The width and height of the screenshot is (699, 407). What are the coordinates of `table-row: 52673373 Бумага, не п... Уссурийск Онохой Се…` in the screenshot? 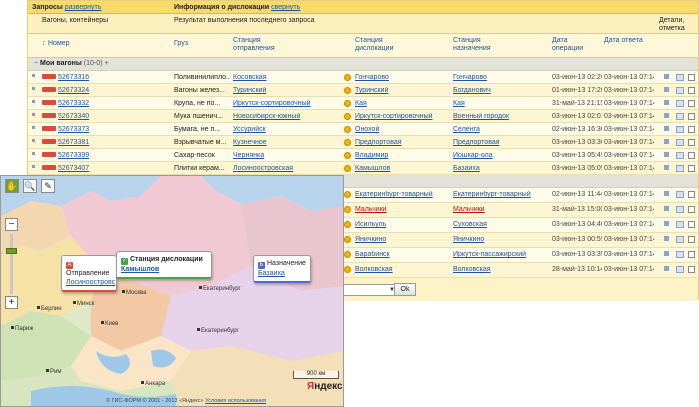 It's located at (363, 129).